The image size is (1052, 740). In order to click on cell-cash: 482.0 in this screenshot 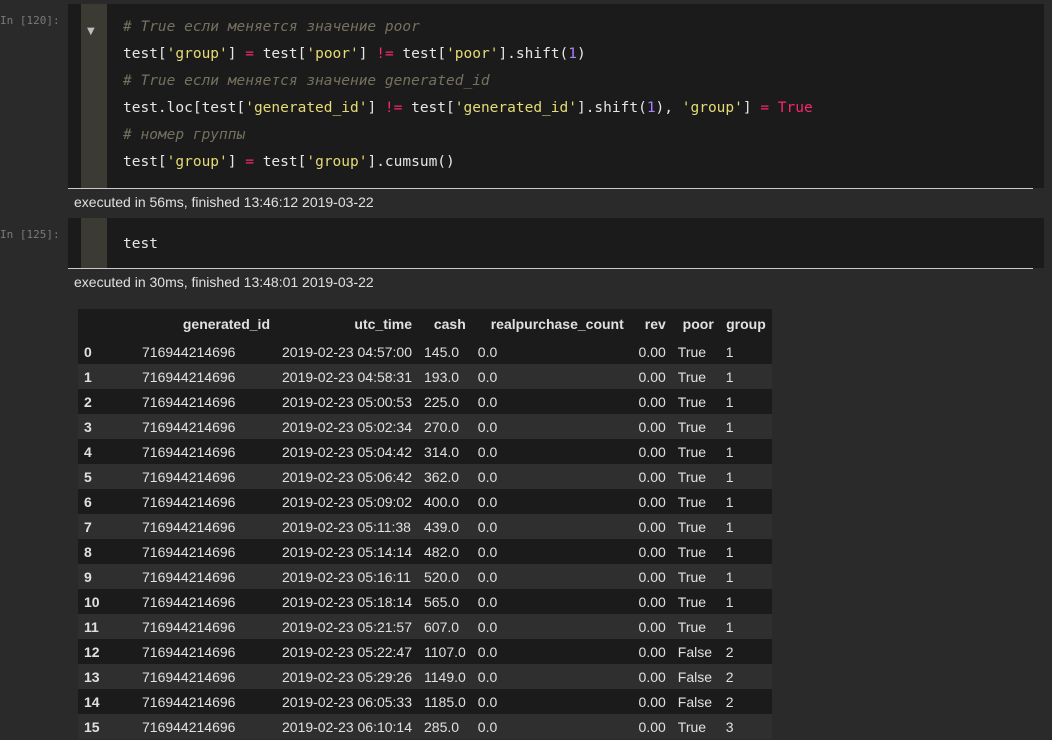, I will do `click(442, 551)`.